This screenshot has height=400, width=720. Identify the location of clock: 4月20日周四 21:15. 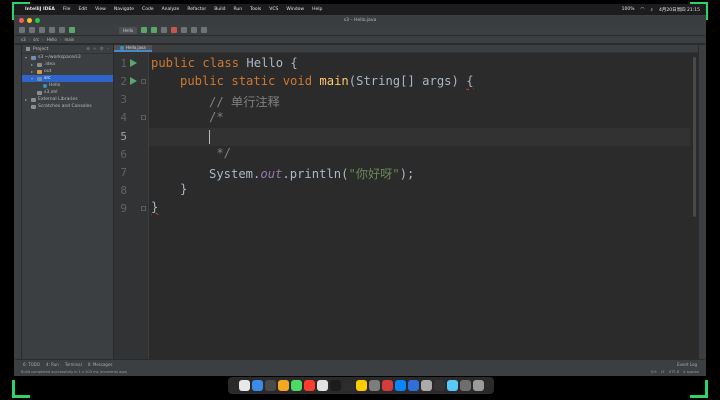
(679, 10).